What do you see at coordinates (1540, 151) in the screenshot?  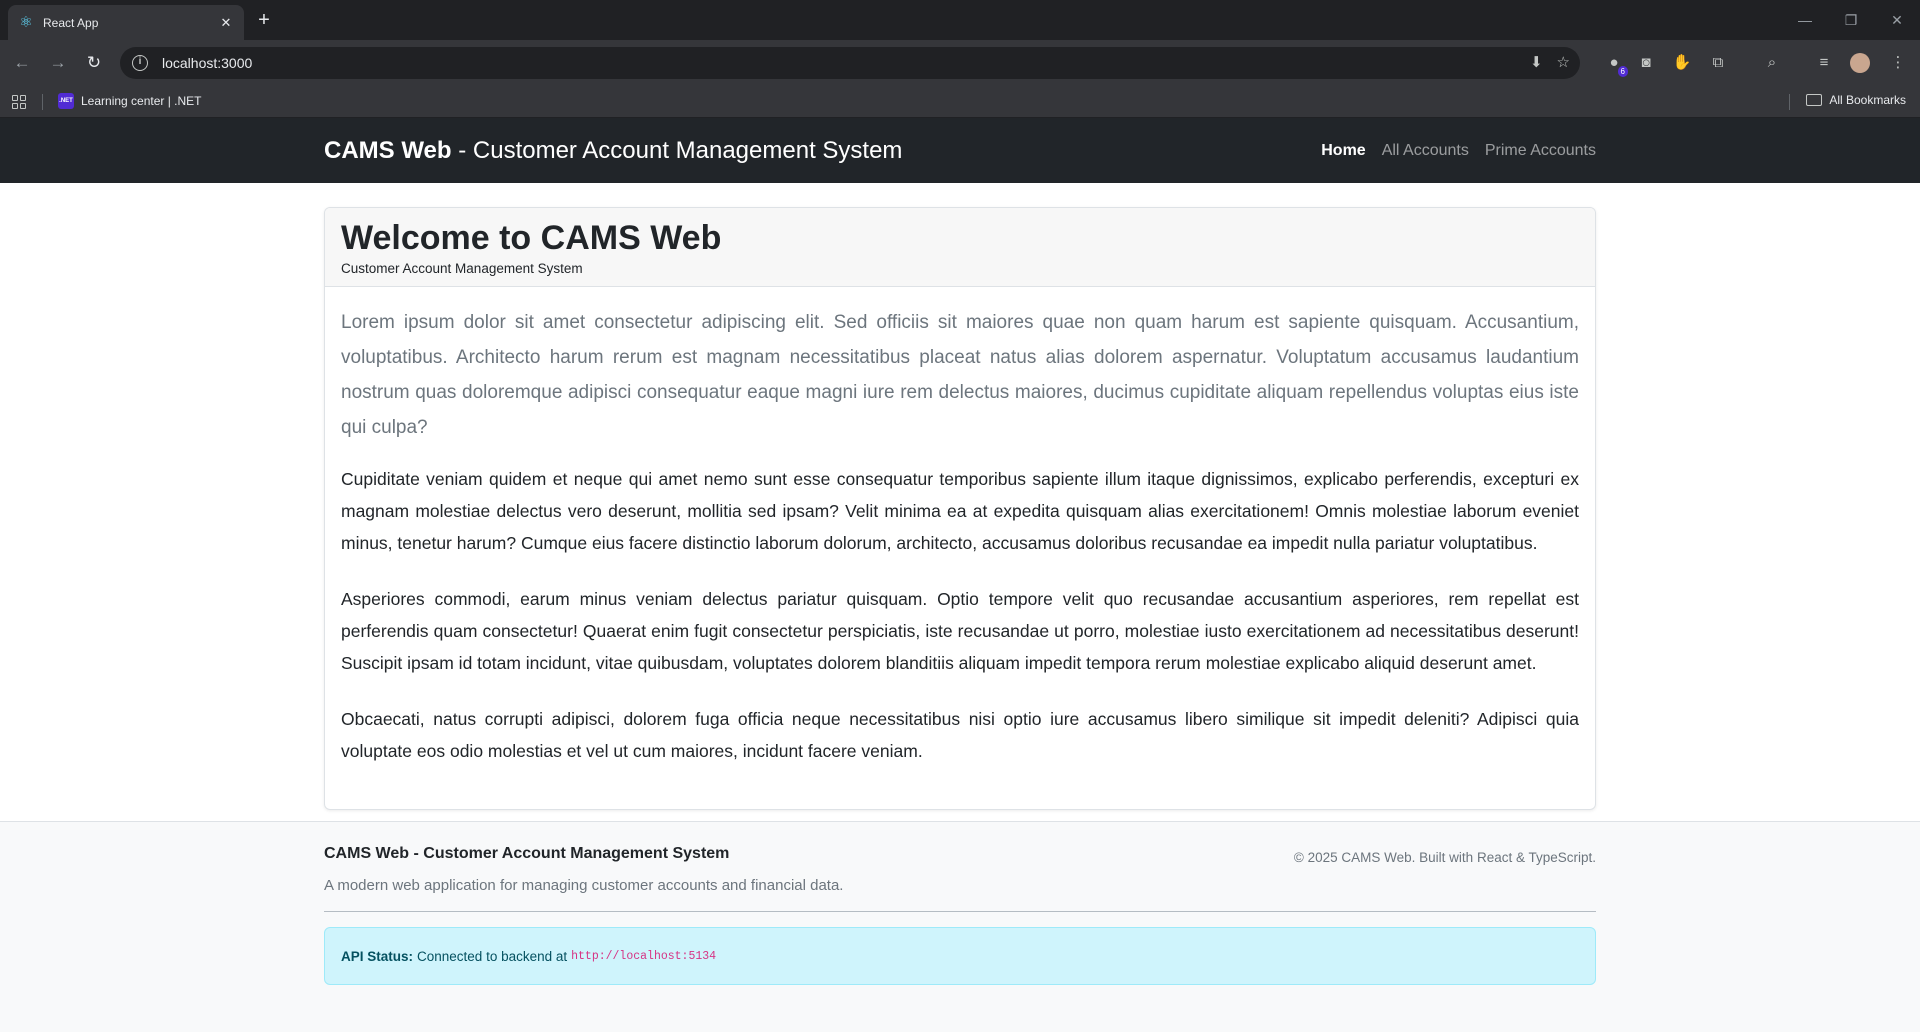 I see `nav-link-prime-accounts: Prime Accounts` at bounding box center [1540, 151].